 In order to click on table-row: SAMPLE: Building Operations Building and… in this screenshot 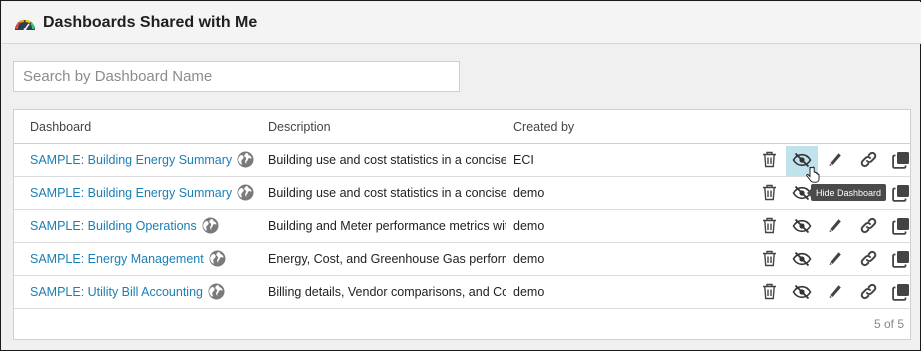, I will do `click(462, 226)`.